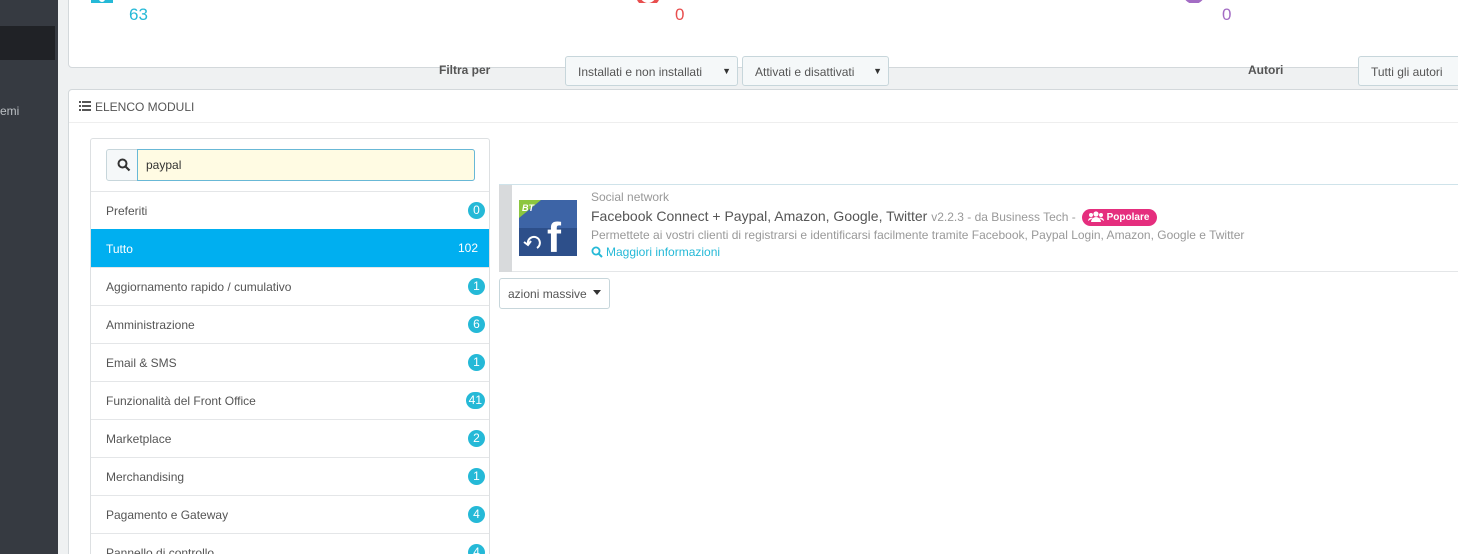 The height and width of the screenshot is (554, 1458). I want to click on category-item: Pagamento e Gateway 4, so click(290, 514).